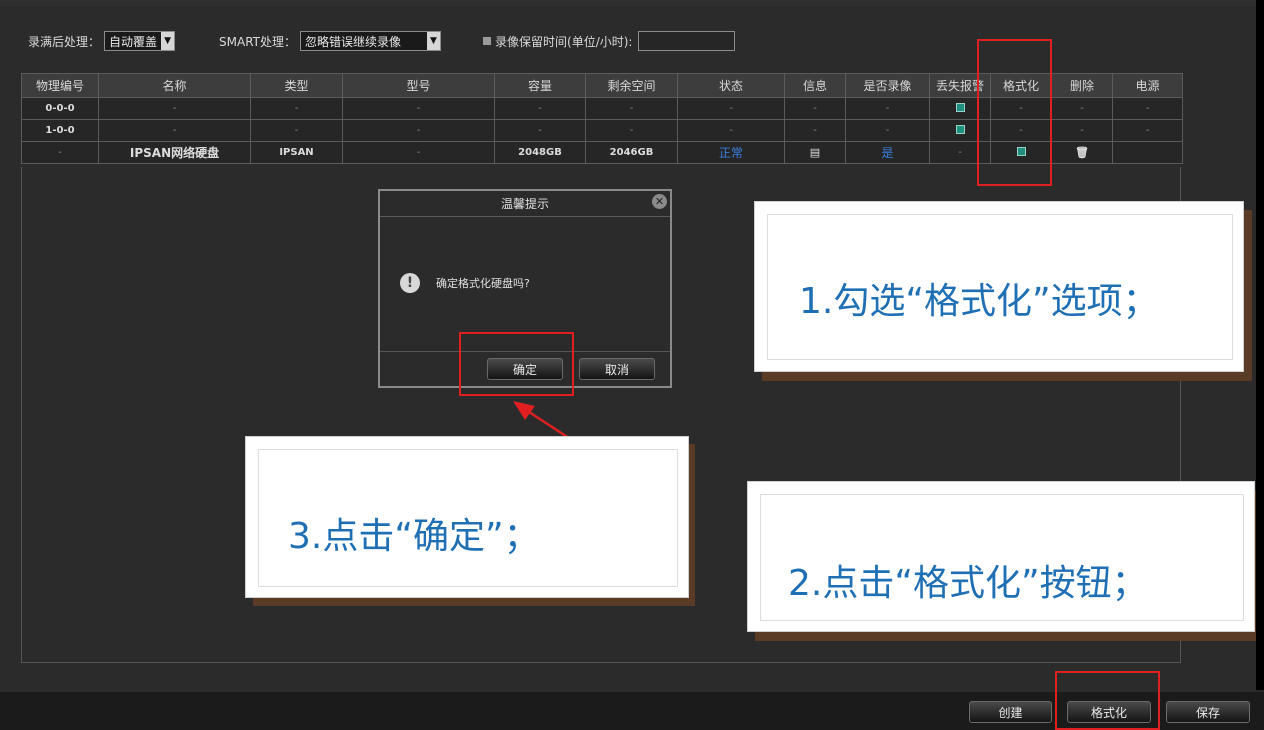 This screenshot has width=1264, height=730. Describe the element at coordinates (60, 130) in the screenshot. I see `cell-id: 1-0-0` at that location.